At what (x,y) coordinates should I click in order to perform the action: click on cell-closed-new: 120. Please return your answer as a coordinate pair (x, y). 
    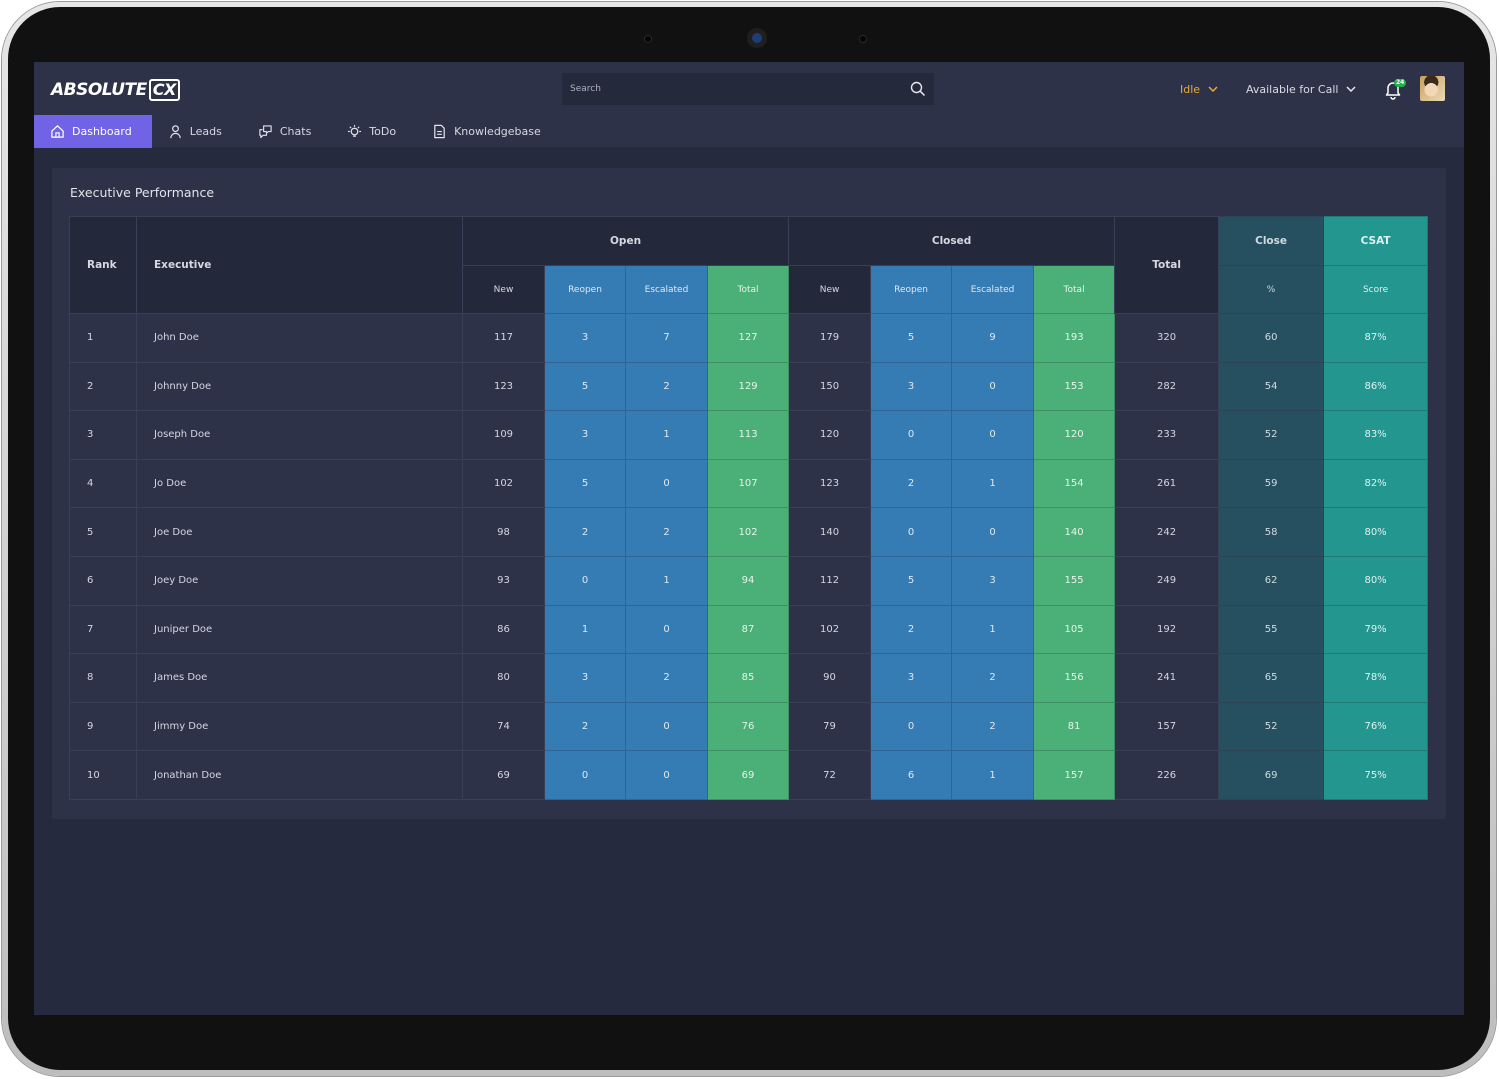
    Looking at the image, I should click on (830, 435).